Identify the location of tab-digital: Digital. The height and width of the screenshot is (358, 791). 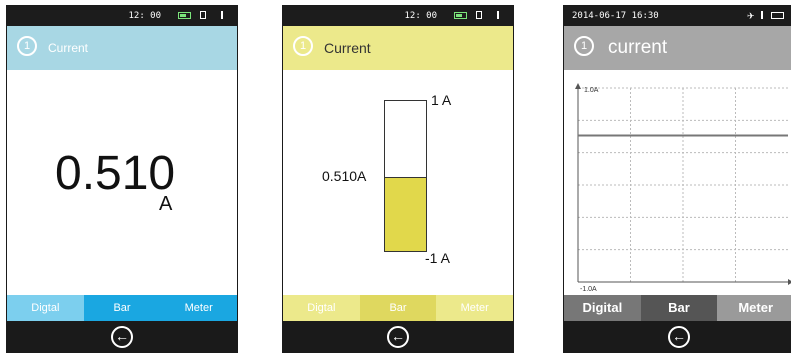
(602, 308).